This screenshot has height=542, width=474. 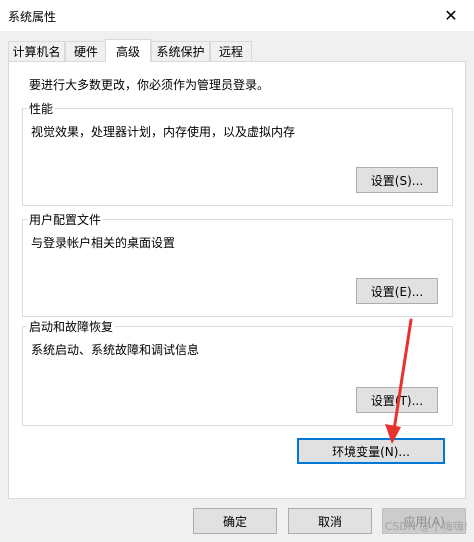 What do you see at coordinates (128, 50) in the screenshot?
I see `tab-advanced: 高级` at bounding box center [128, 50].